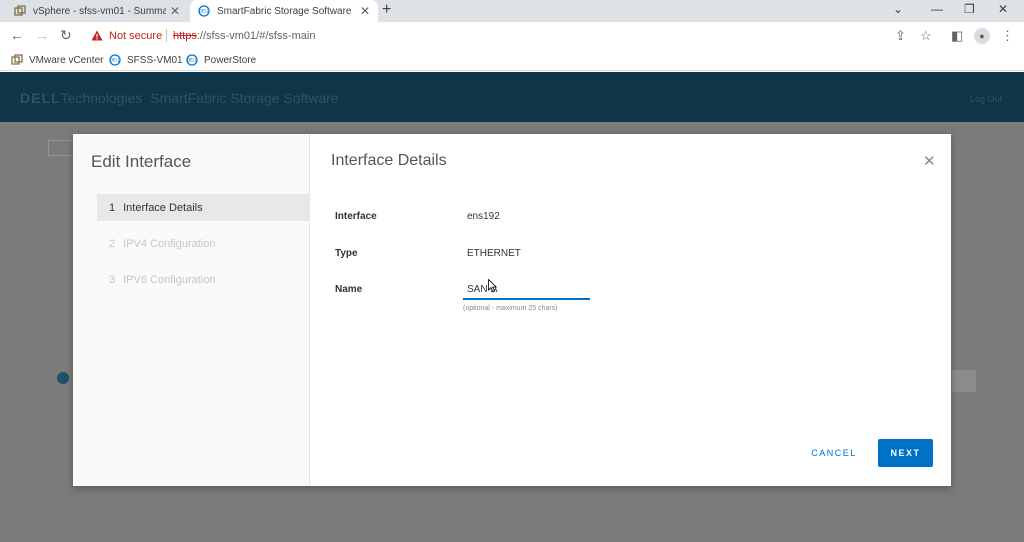 The width and height of the screenshot is (1024, 542). Describe the element at coordinates (937, 9) in the screenshot. I see `minimize-icon: —` at that location.